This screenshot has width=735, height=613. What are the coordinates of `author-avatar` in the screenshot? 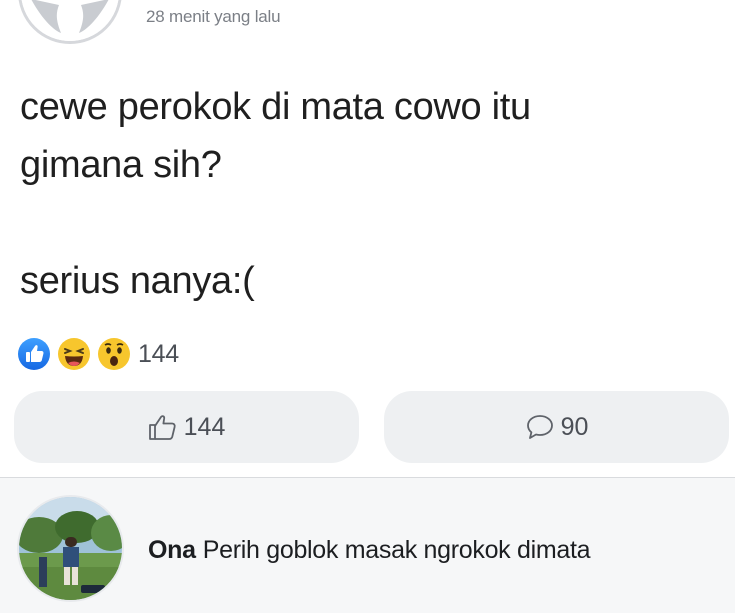 It's located at (70, 22).